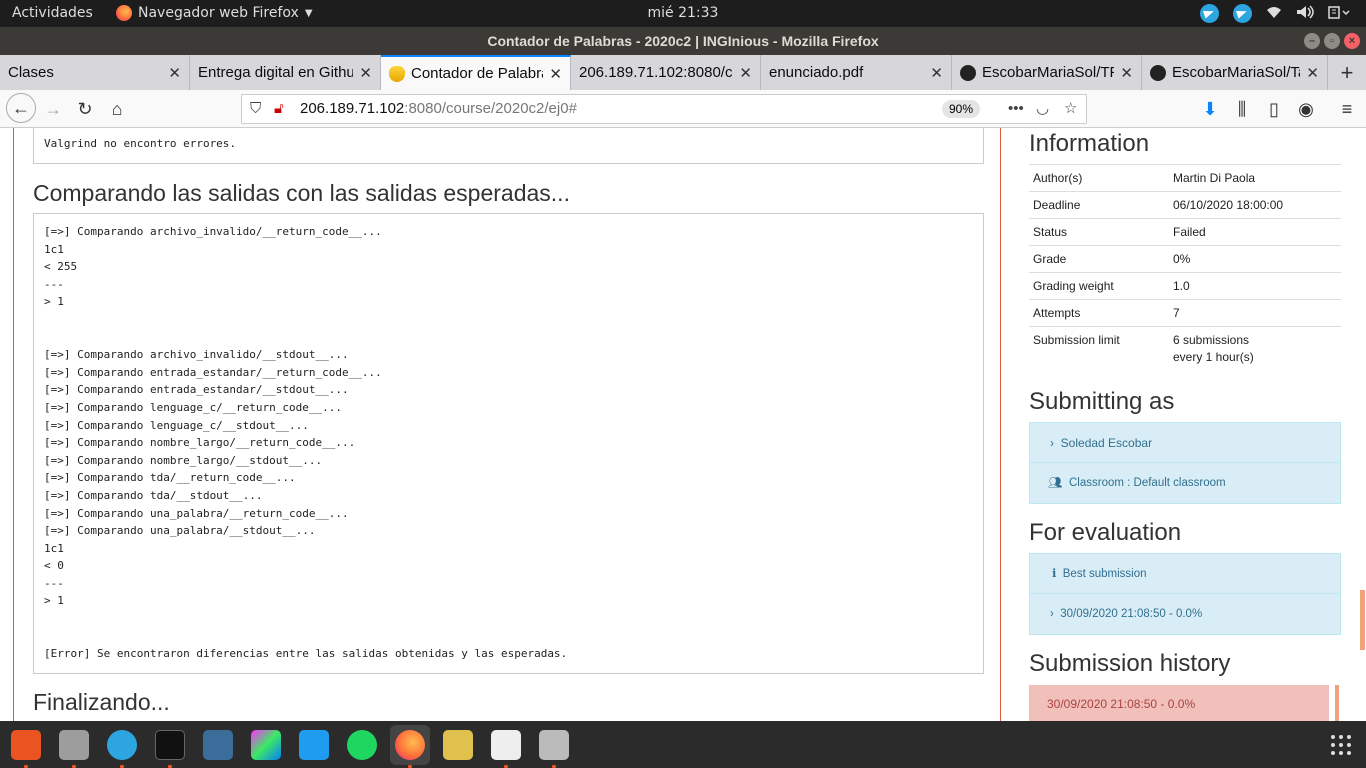 The image size is (1366, 768). I want to click on info-value-text: 06/10/2020 18:00:00, so click(1228, 205).